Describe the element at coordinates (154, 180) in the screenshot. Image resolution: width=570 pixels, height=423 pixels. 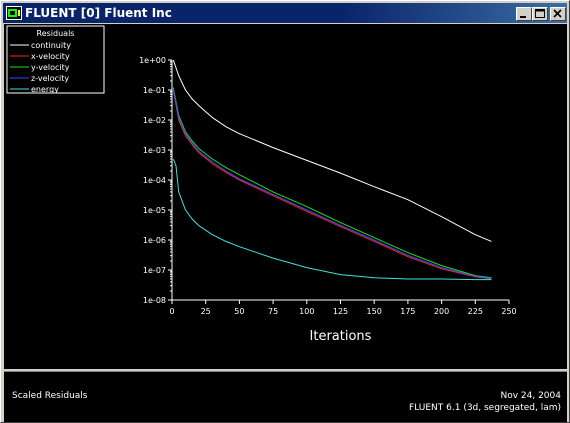
I see `y-tick-label: 1e-04` at that location.